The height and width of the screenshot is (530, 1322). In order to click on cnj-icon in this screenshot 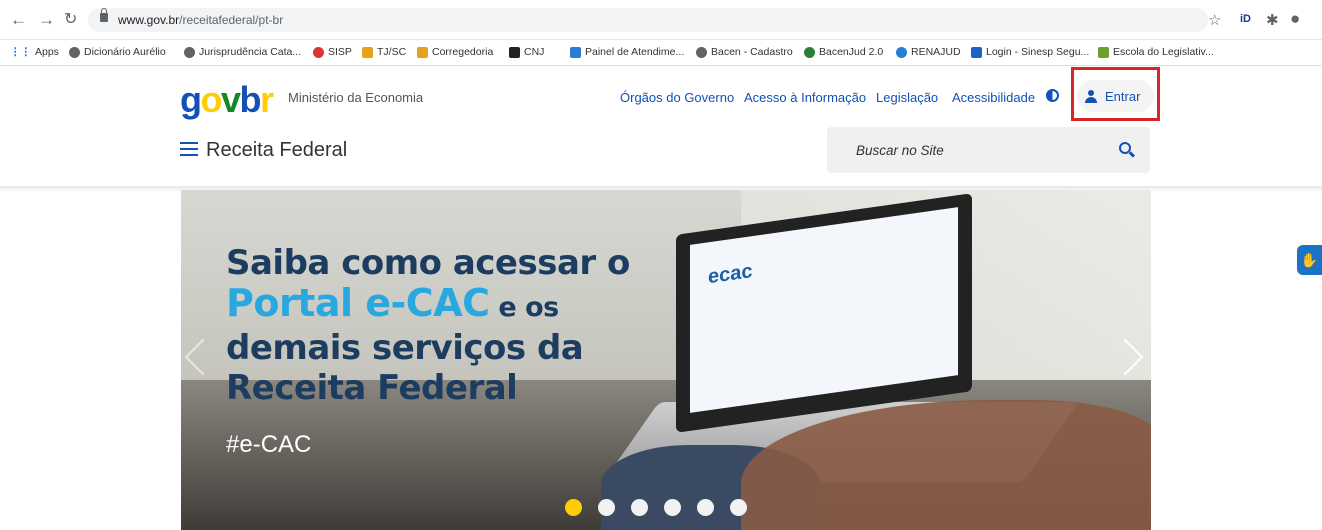, I will do `click(514, 52)`.